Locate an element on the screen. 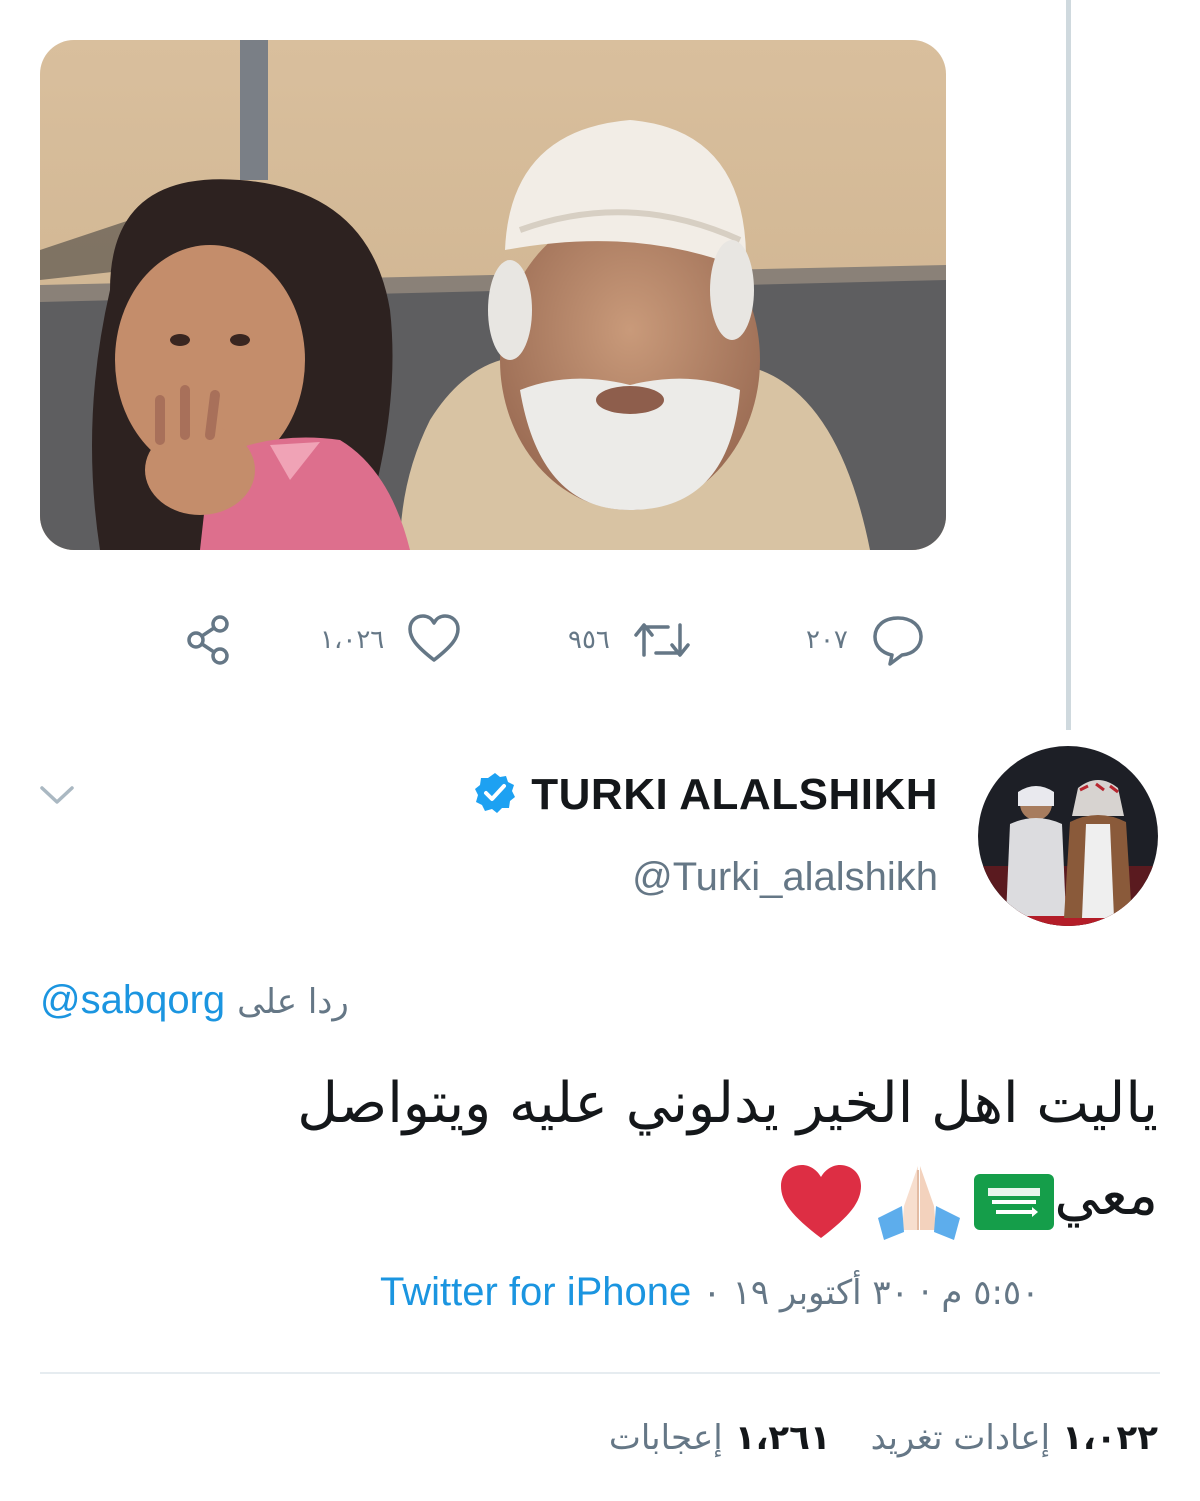 The height and width of the screenshot is (1501, 1200). saudi-flag-emoji is located at coordinates (1014, 1204).